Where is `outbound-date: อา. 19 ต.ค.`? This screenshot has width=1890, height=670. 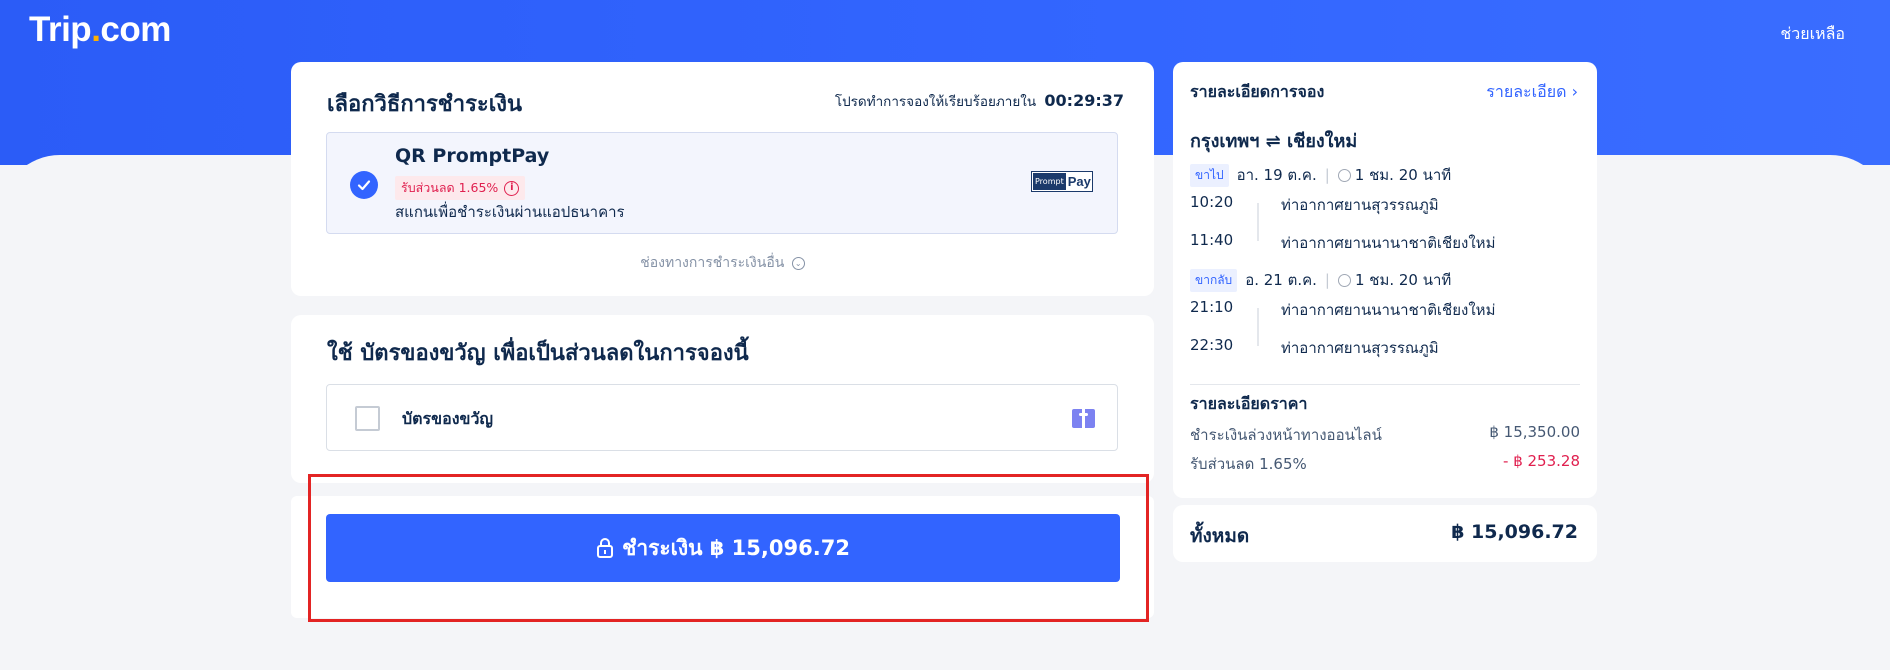
outbound-date: อา. 19 ต.ค. is located at coordinates (1276, 175).